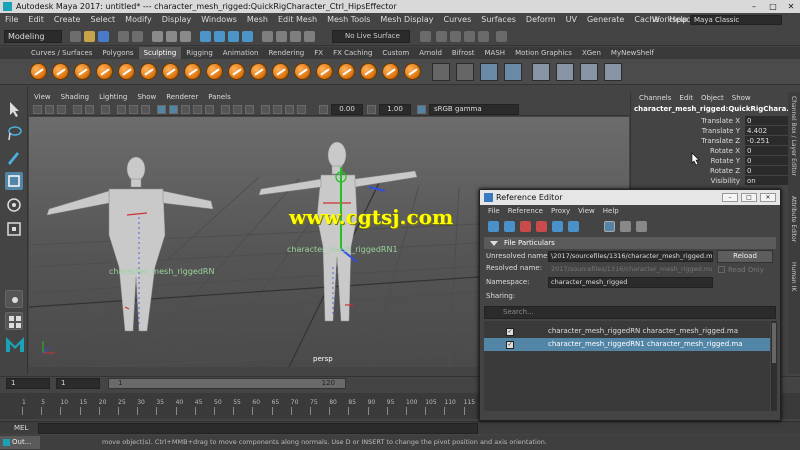 This screenshot has width=800, height=450. What do you see at coordinates (463, 53) in the screenshot?
I see `shelf-tab-bifrost: Bifrost` at bounding box center [463, 53].